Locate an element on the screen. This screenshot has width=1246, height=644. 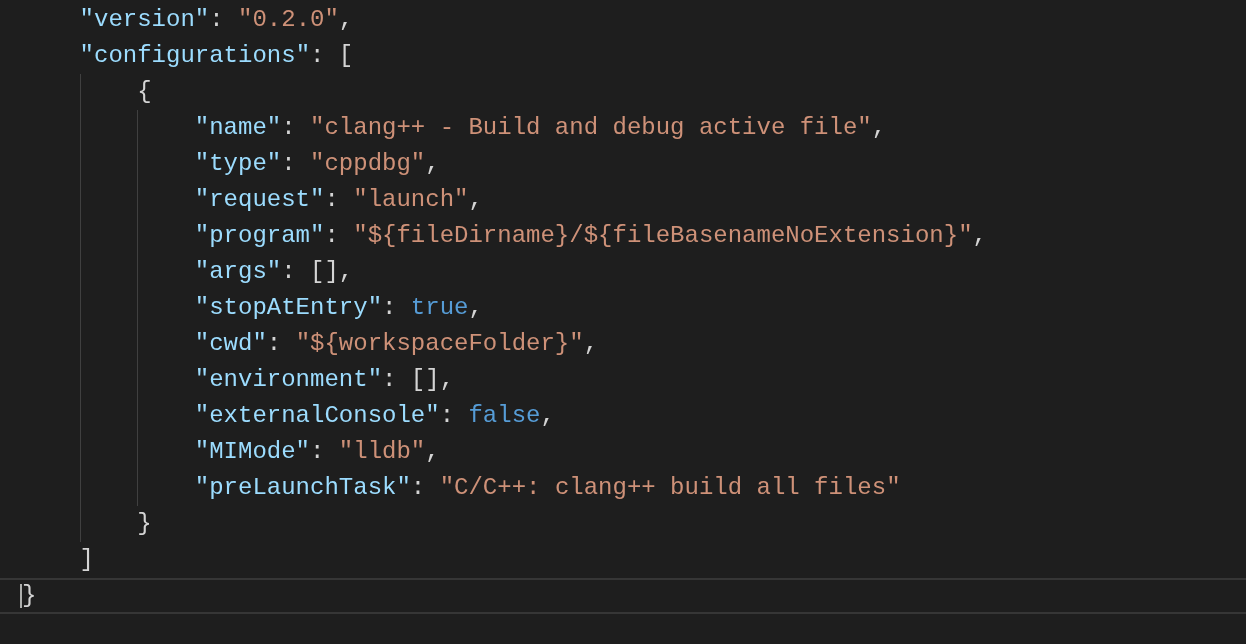
code-line: ] is located at coordinates (86, 560).